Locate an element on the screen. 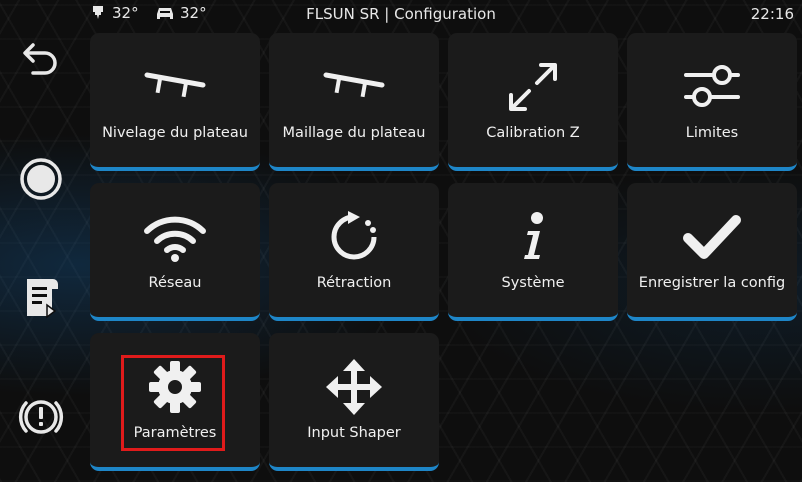 The image size is (802, 482). retraction-icon is located at coordinates (354, 235).